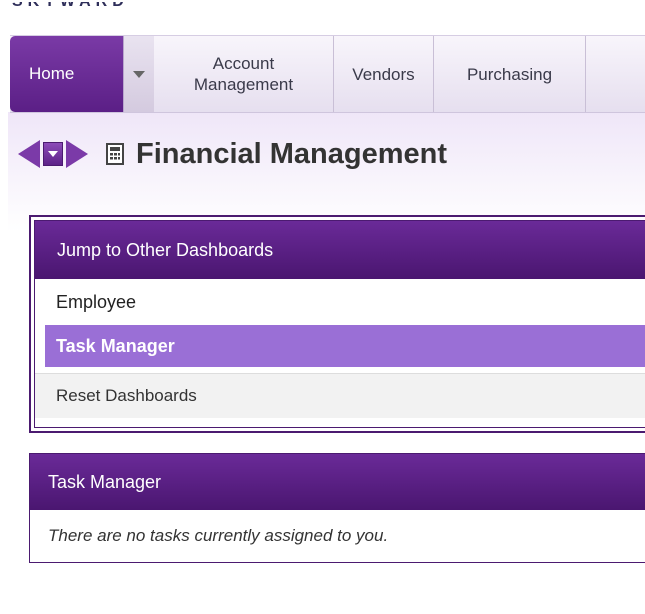 Image resolution: width=645 pixels, height=614 pixels. Describe the element at coordinates (244, 74) in the screenshot. I see `nav-account-management: Account Management` at that location.